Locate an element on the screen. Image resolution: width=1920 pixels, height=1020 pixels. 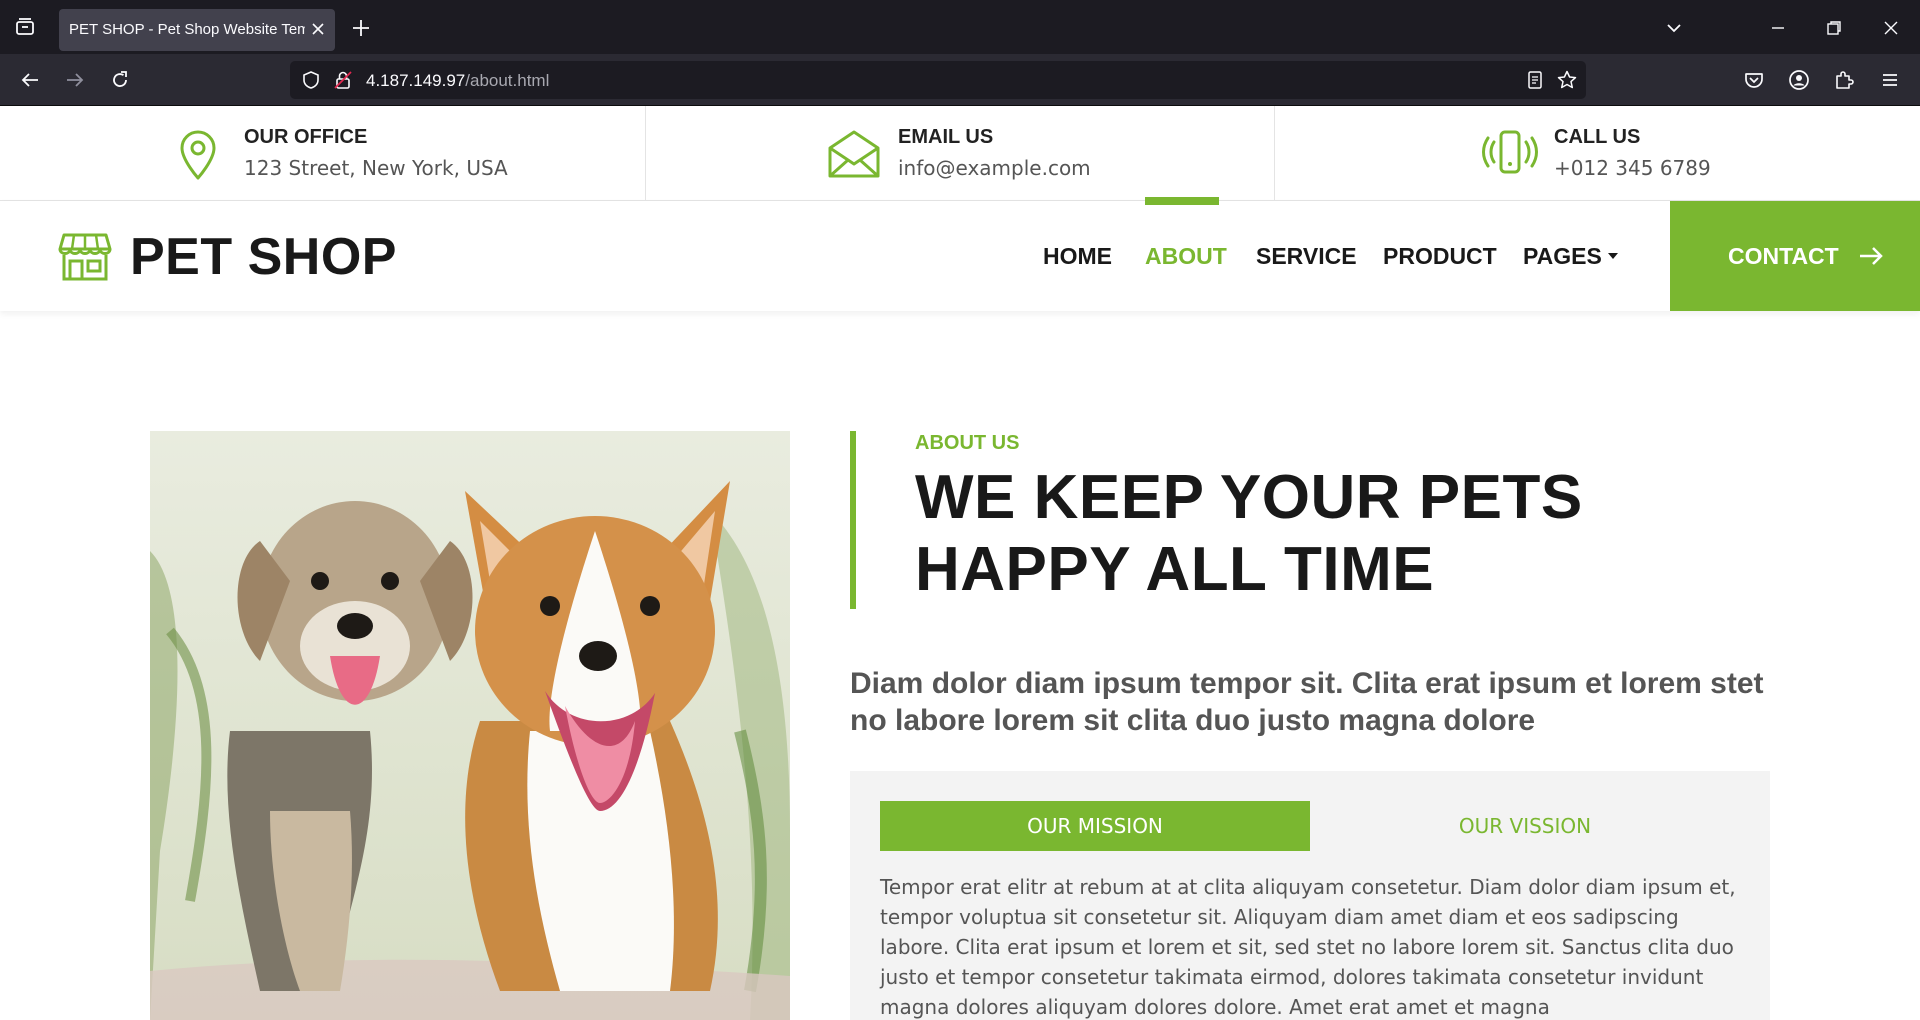
restore-icon is located at coordinates (1834, 28).